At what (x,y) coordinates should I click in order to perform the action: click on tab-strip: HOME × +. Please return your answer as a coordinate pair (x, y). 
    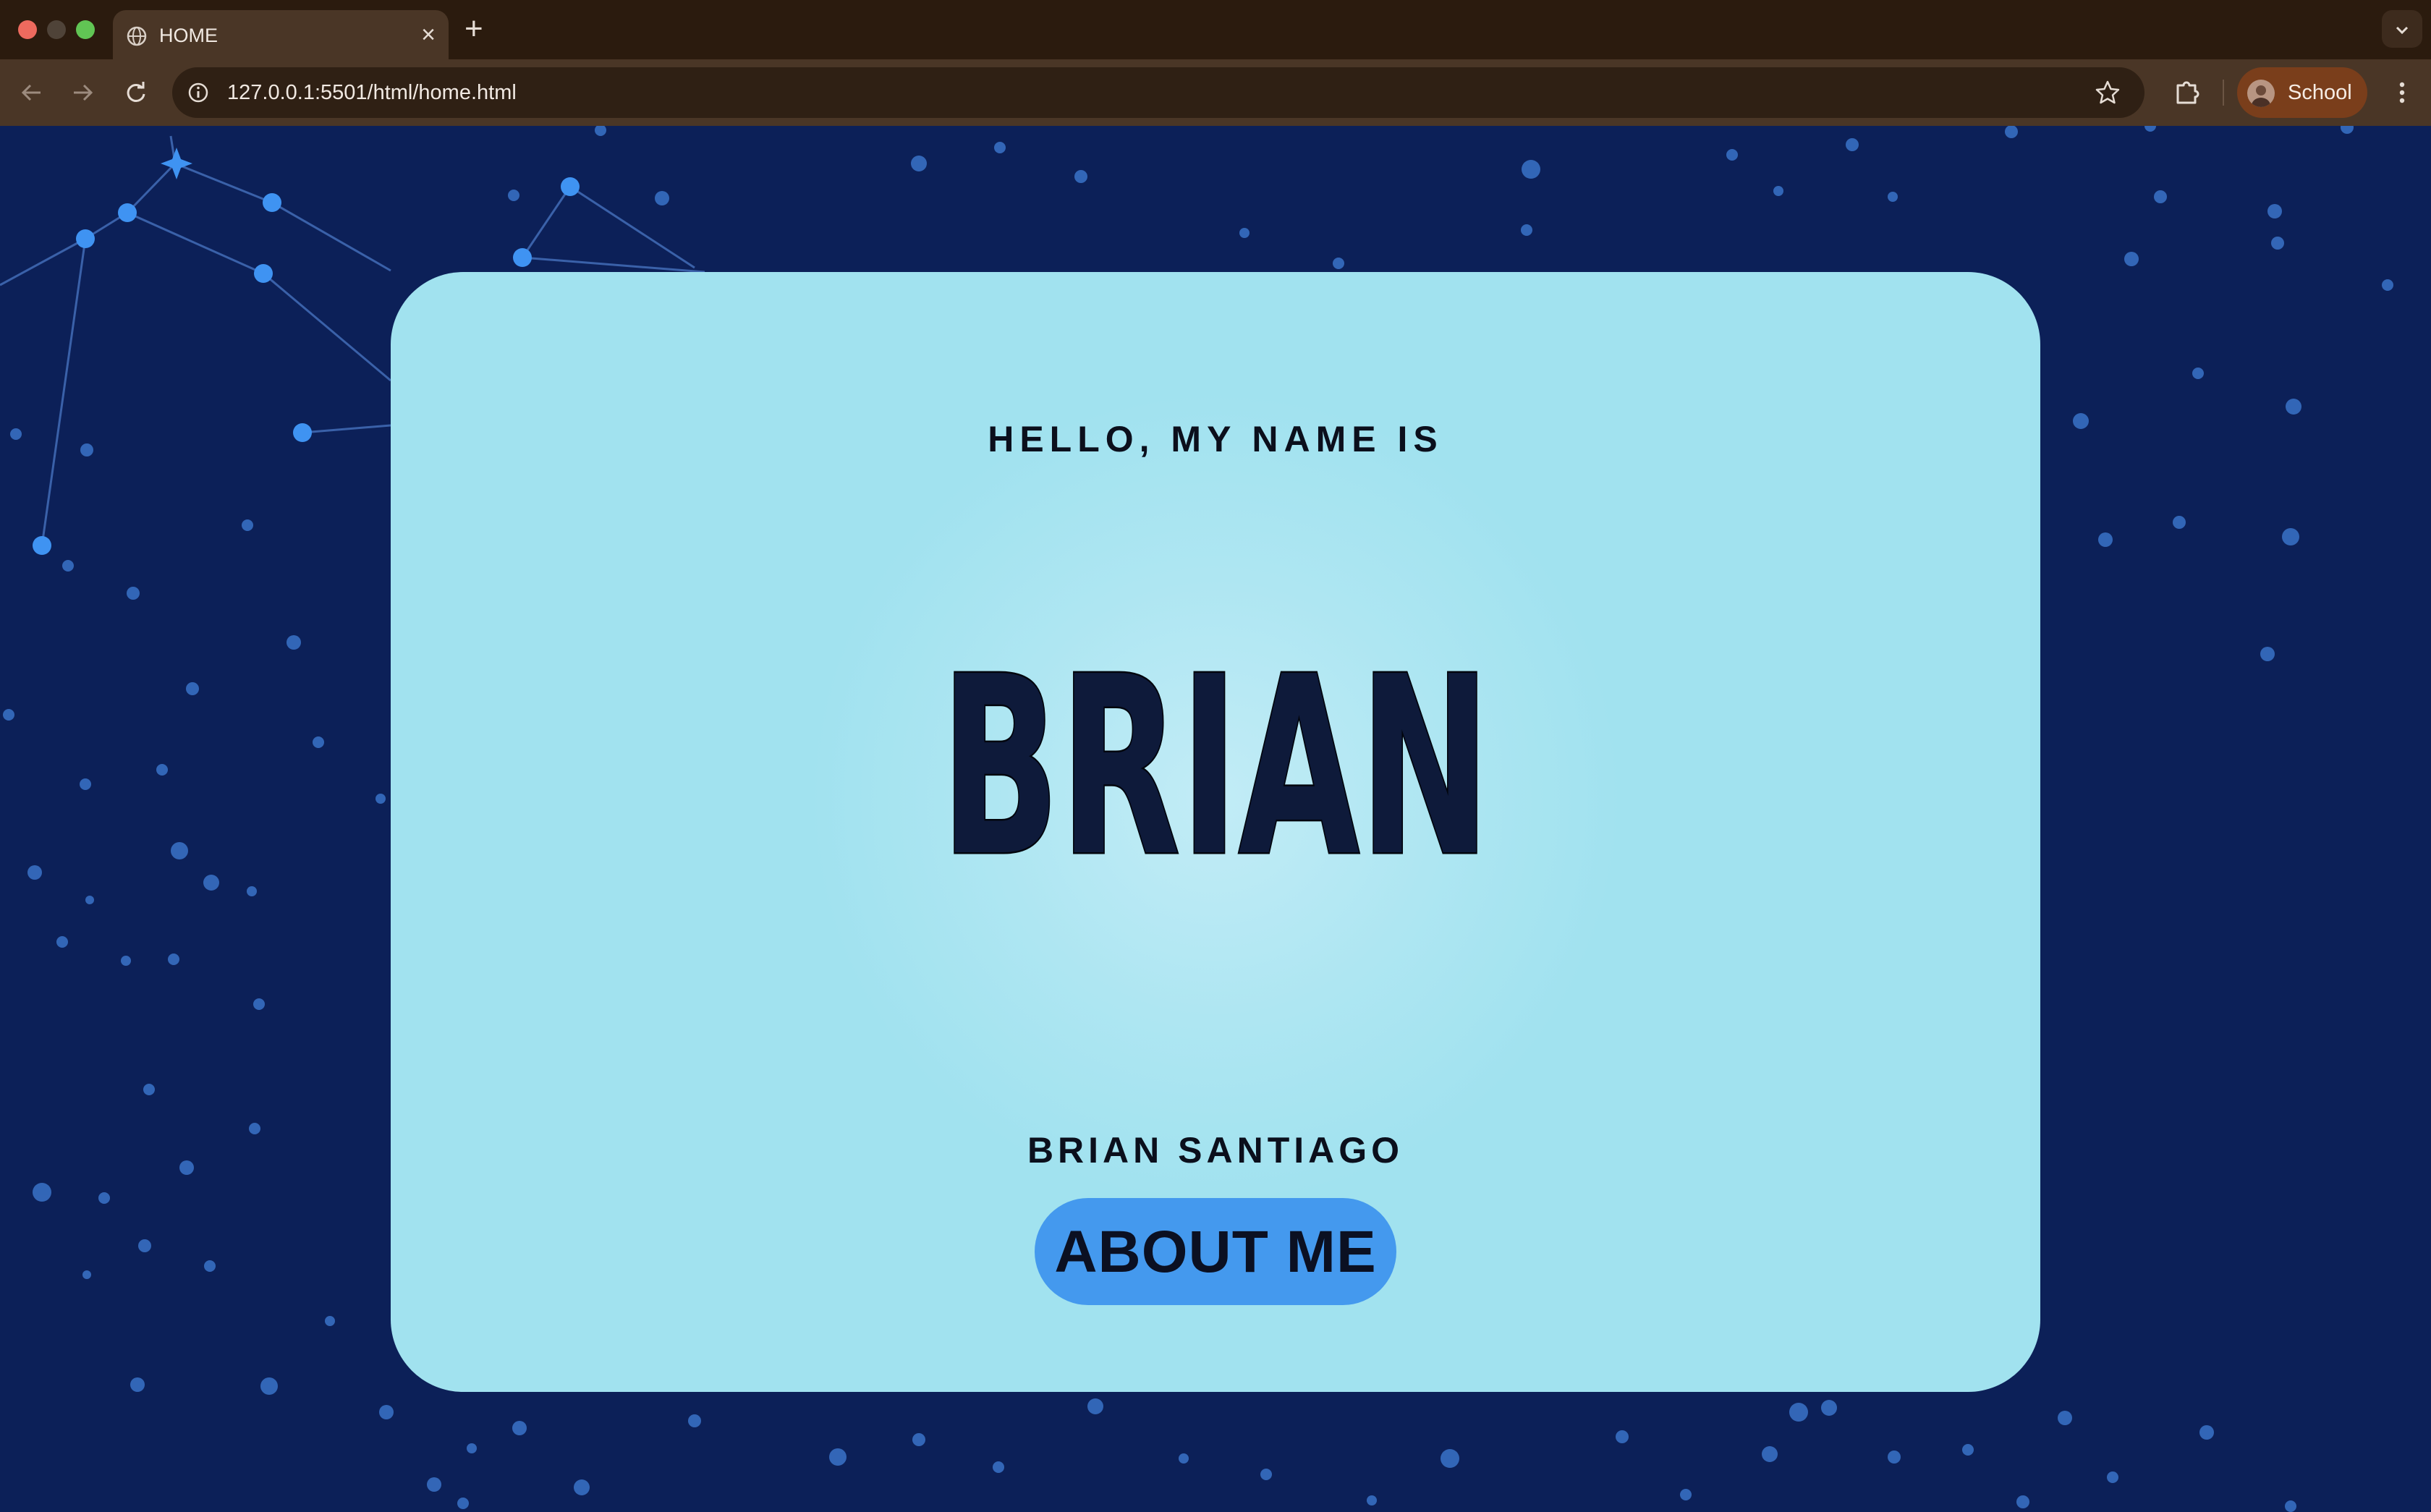
    Looking at the image, I should click on (1215, 29).